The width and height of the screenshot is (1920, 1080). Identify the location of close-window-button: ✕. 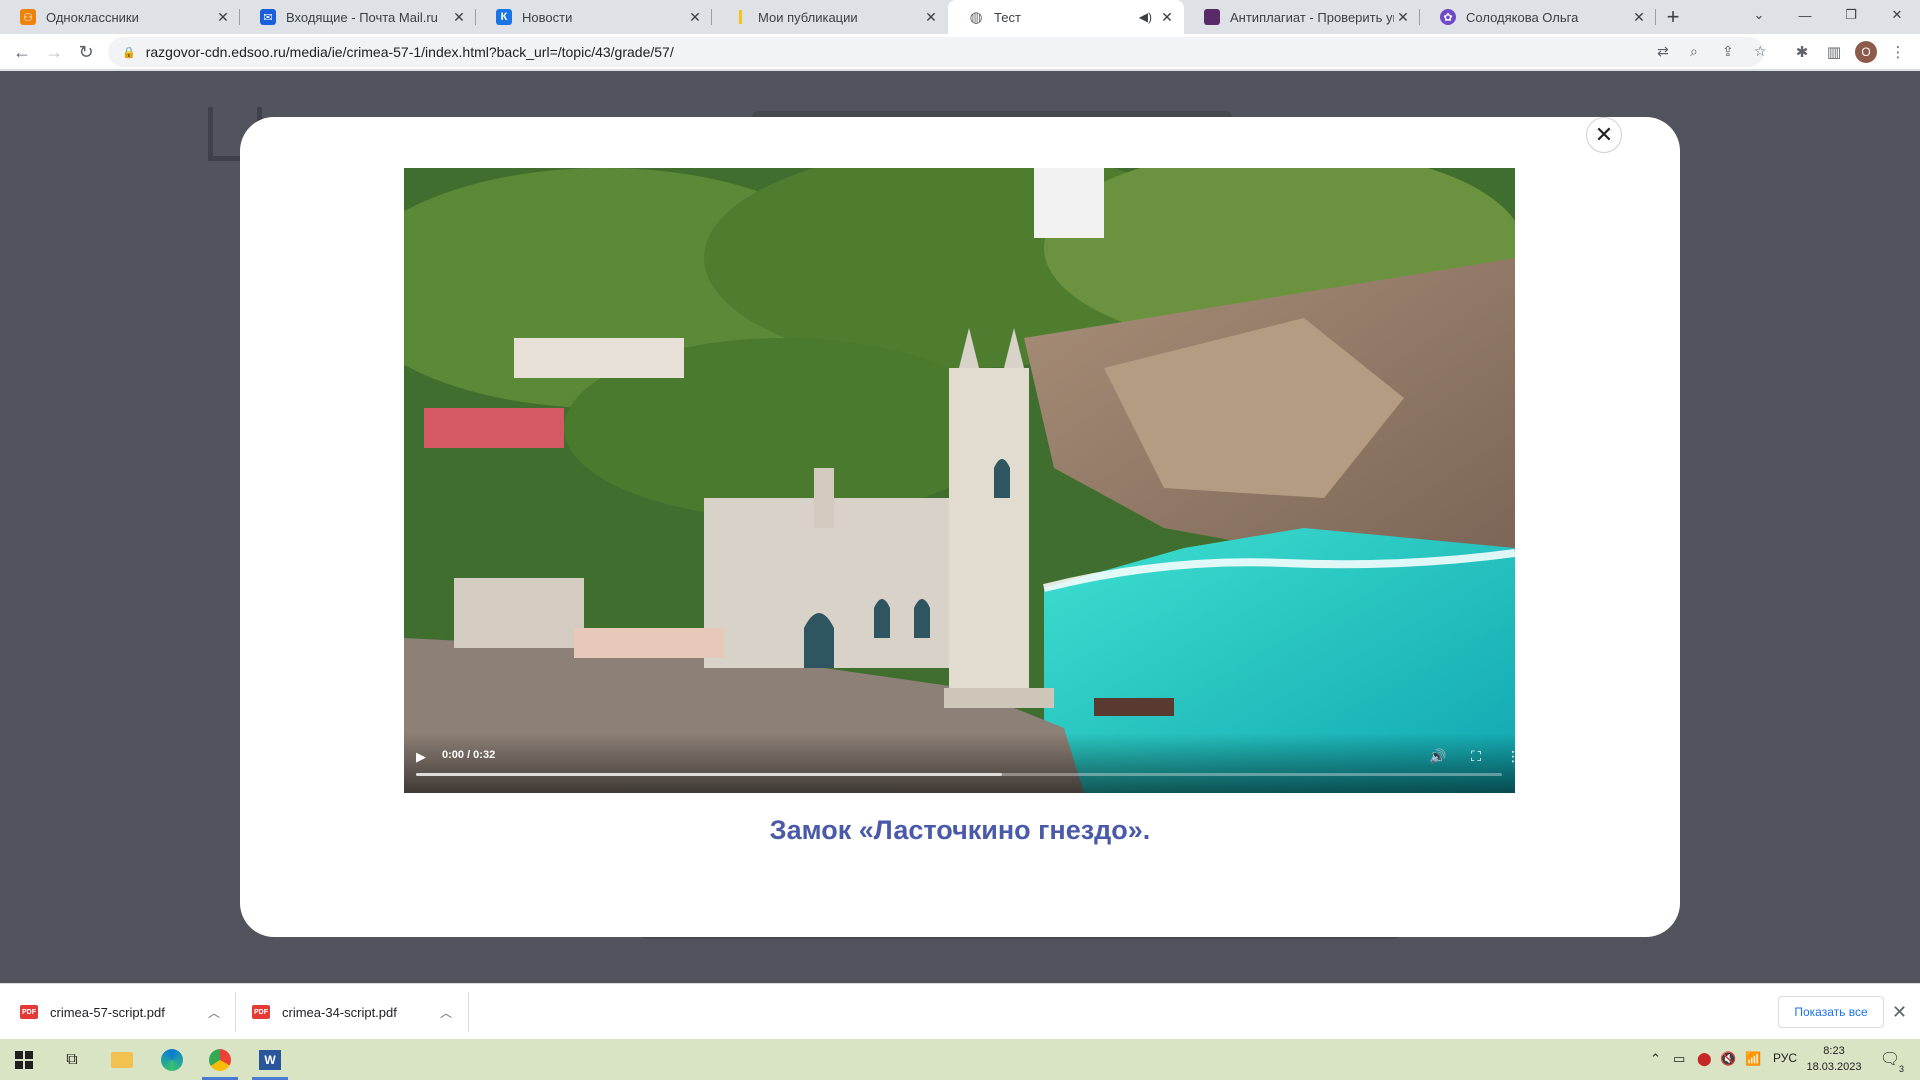
(1897, 15).